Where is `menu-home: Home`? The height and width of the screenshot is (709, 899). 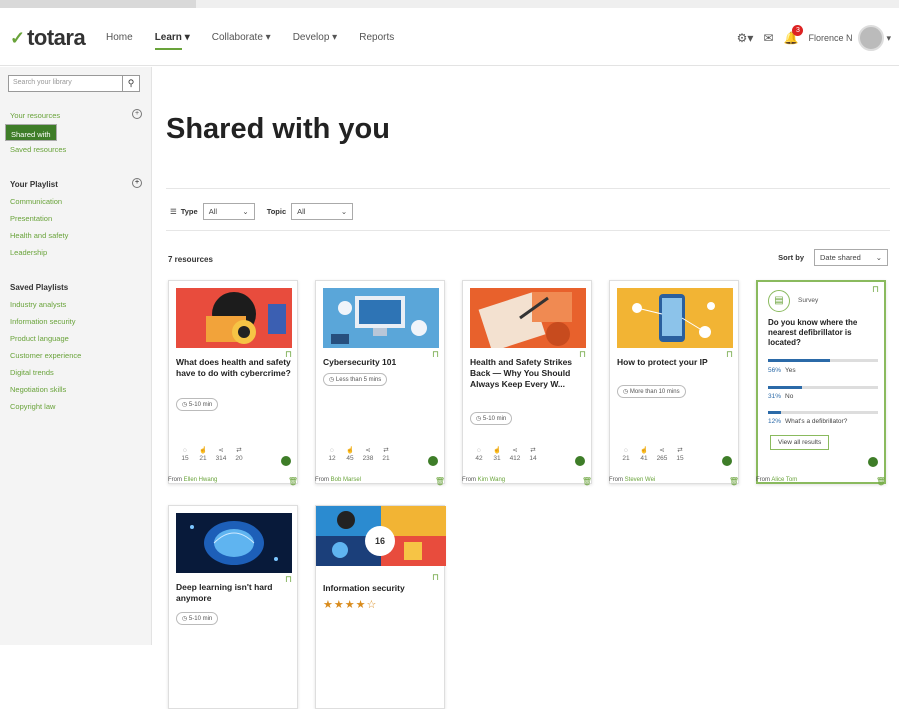
menu-home: Home is located at coordinates (119, 37).